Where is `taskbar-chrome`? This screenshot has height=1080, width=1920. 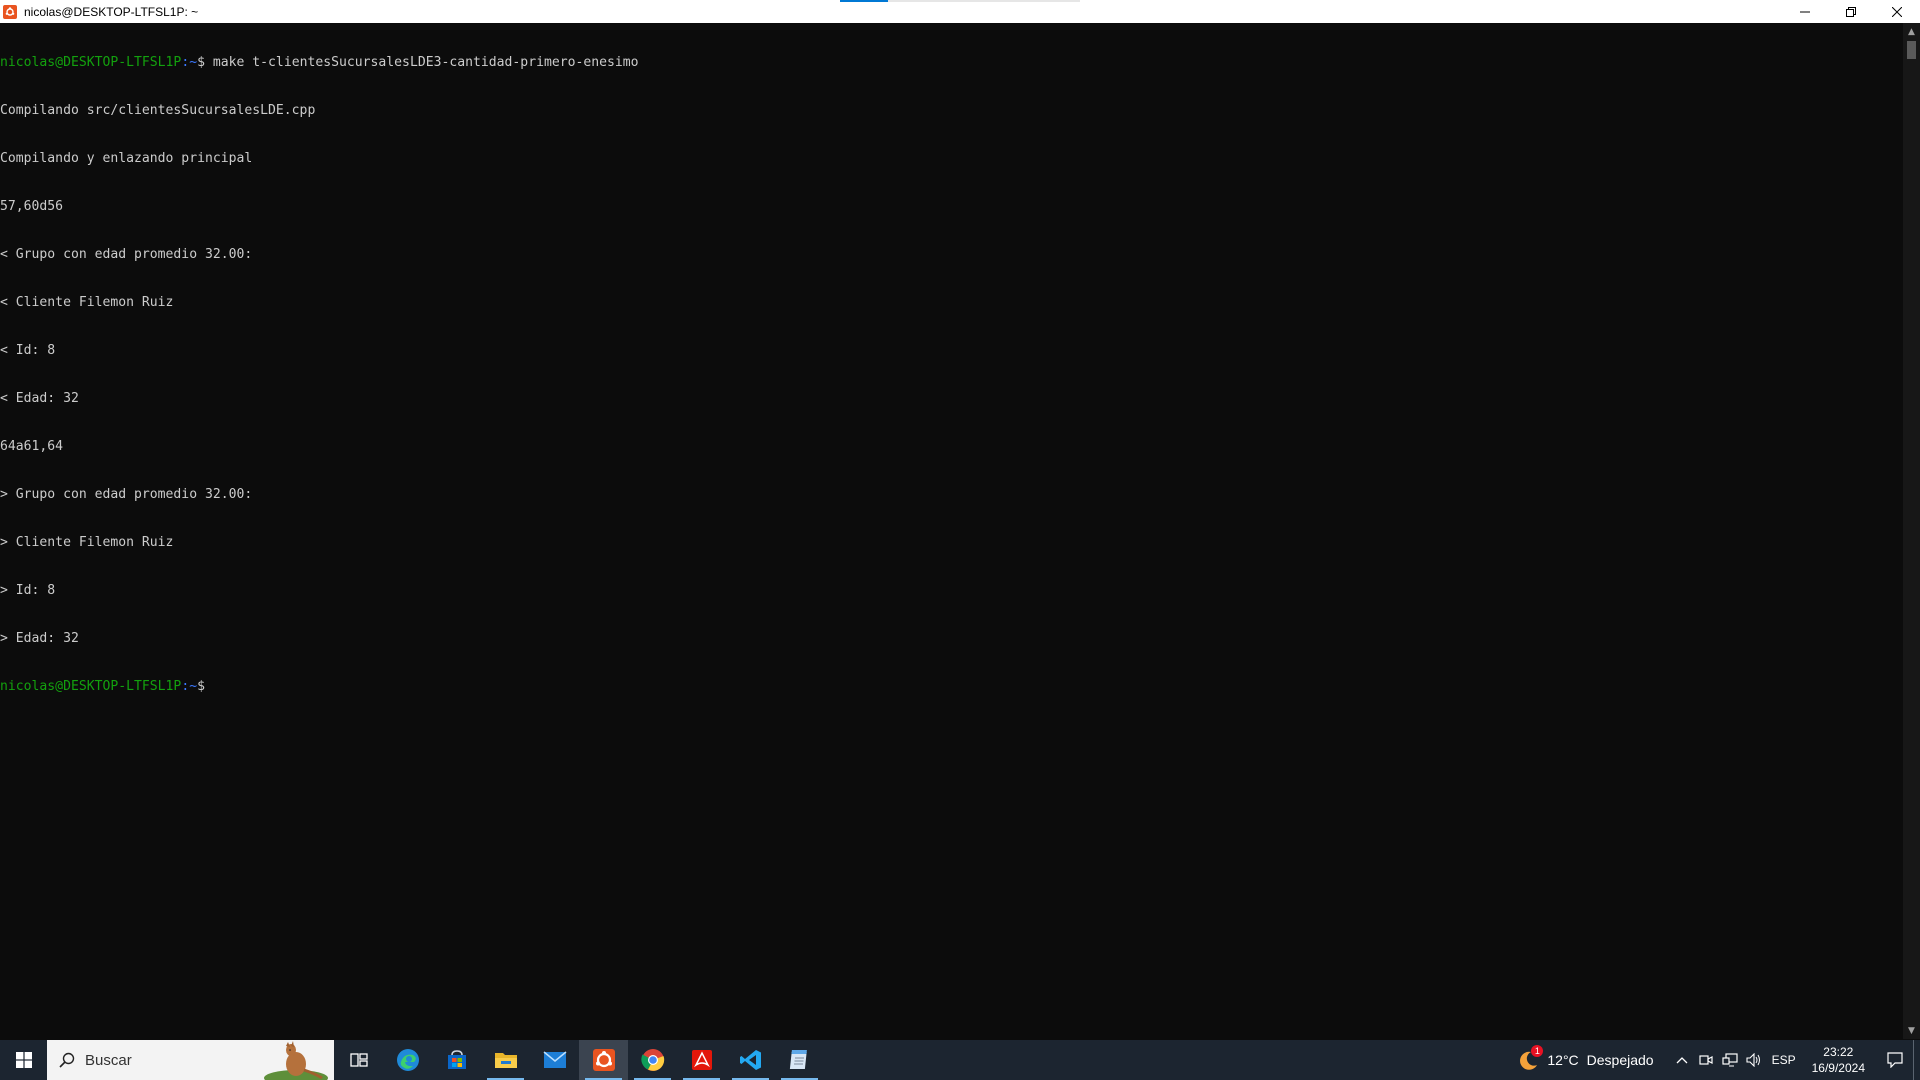 taskbar-chrome is located at coordinates (652, 1060).